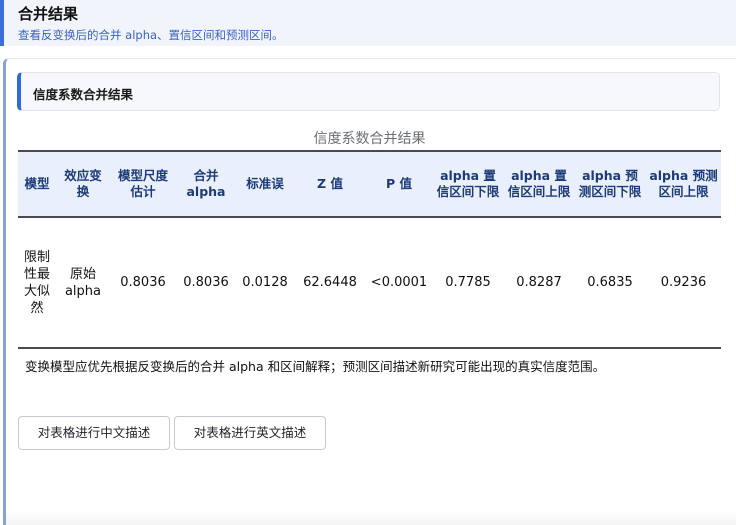  What do you see at coordinates (48, 14) in the screenshot?
I see `page-title: 合并结果` at bounding box center [48, 14].